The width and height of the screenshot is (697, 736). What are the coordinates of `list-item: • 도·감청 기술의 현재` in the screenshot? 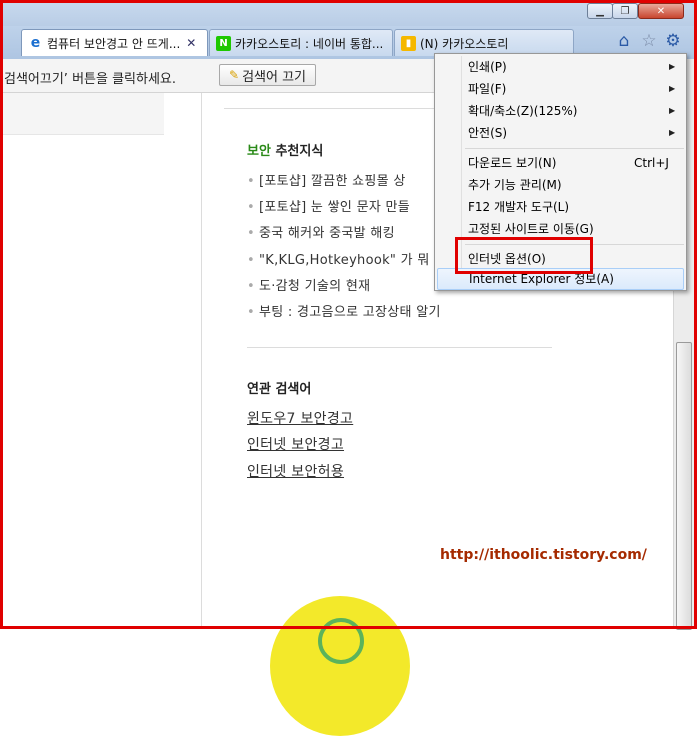 It's located at (308, 284).